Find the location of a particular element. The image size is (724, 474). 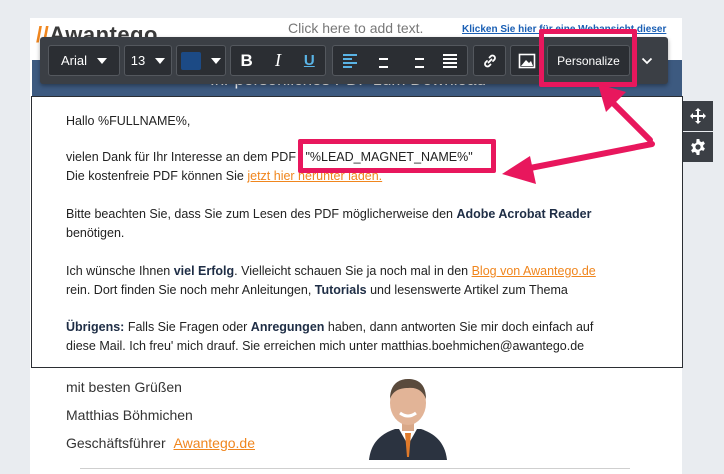

gear-icon is located at coordinates (698, 147).